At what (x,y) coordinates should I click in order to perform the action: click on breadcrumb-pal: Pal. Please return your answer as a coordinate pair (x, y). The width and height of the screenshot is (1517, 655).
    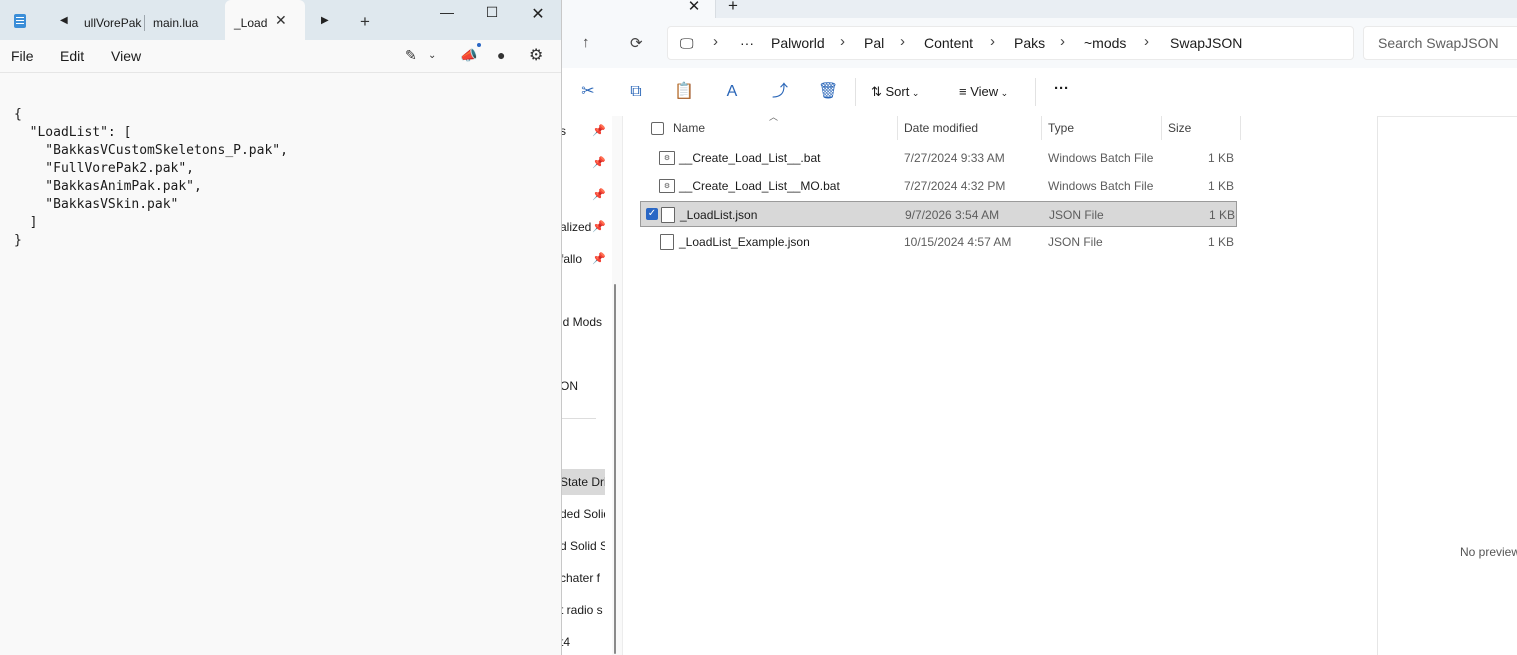
    Looking at the image, I should click on (874, 43).